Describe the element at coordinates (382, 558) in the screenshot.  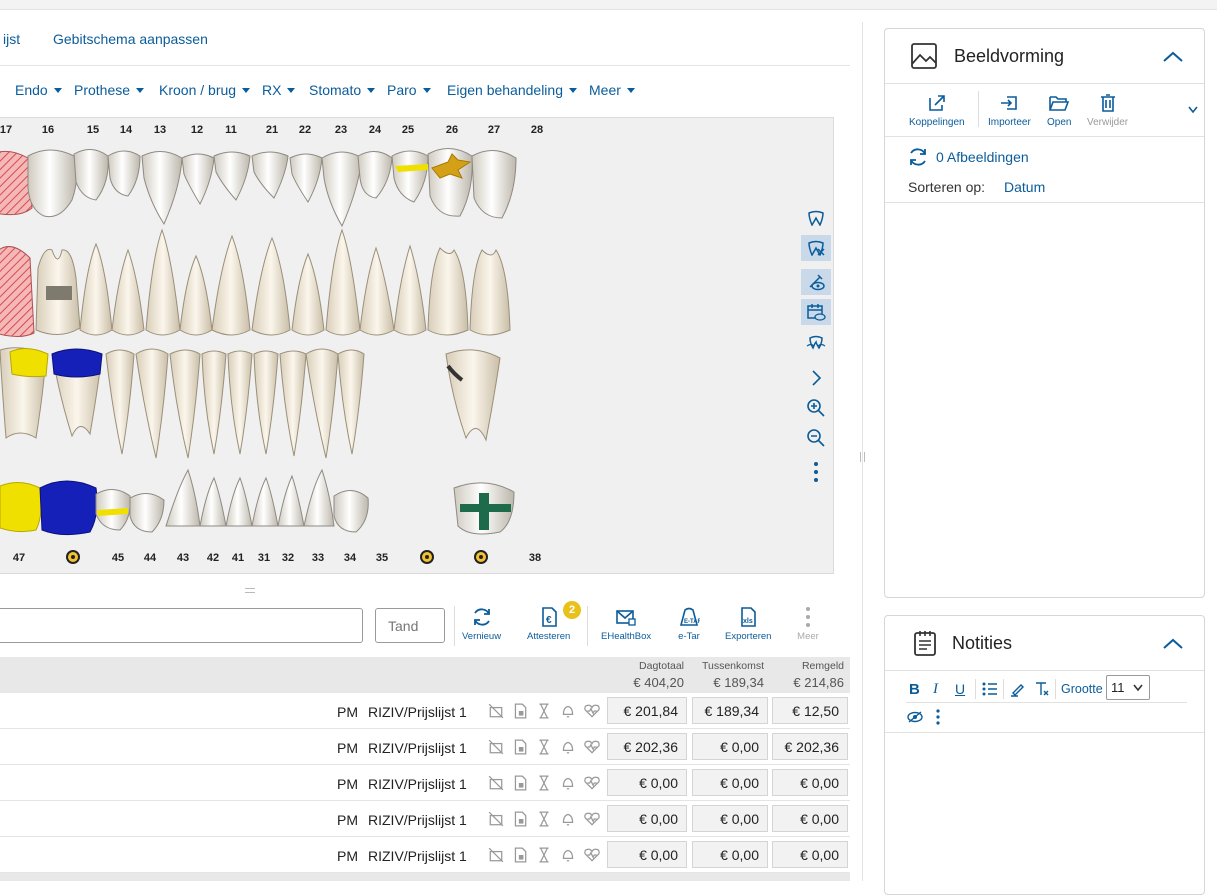
I see `tooth-number: 35` at that location.